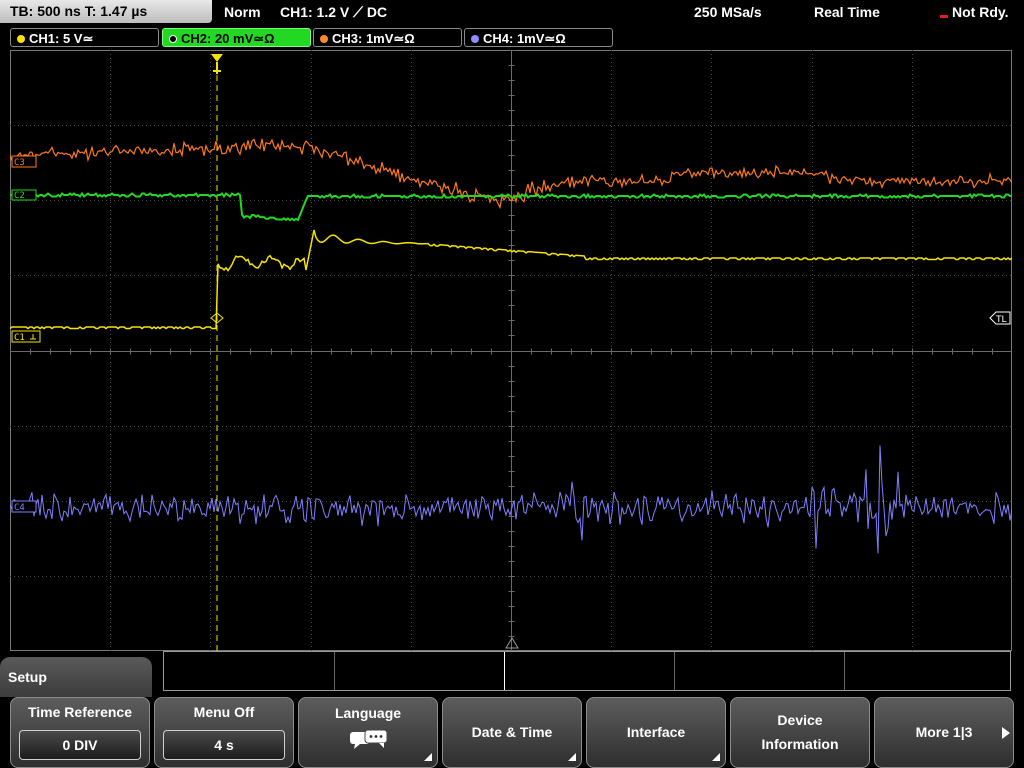 The height and width of the screenshot is (768, 1024). Describe the element at coordinates (373, 38) in the screenshot. I see `ch3-tab-label: CH3: 1mV≃Ω` at that location.